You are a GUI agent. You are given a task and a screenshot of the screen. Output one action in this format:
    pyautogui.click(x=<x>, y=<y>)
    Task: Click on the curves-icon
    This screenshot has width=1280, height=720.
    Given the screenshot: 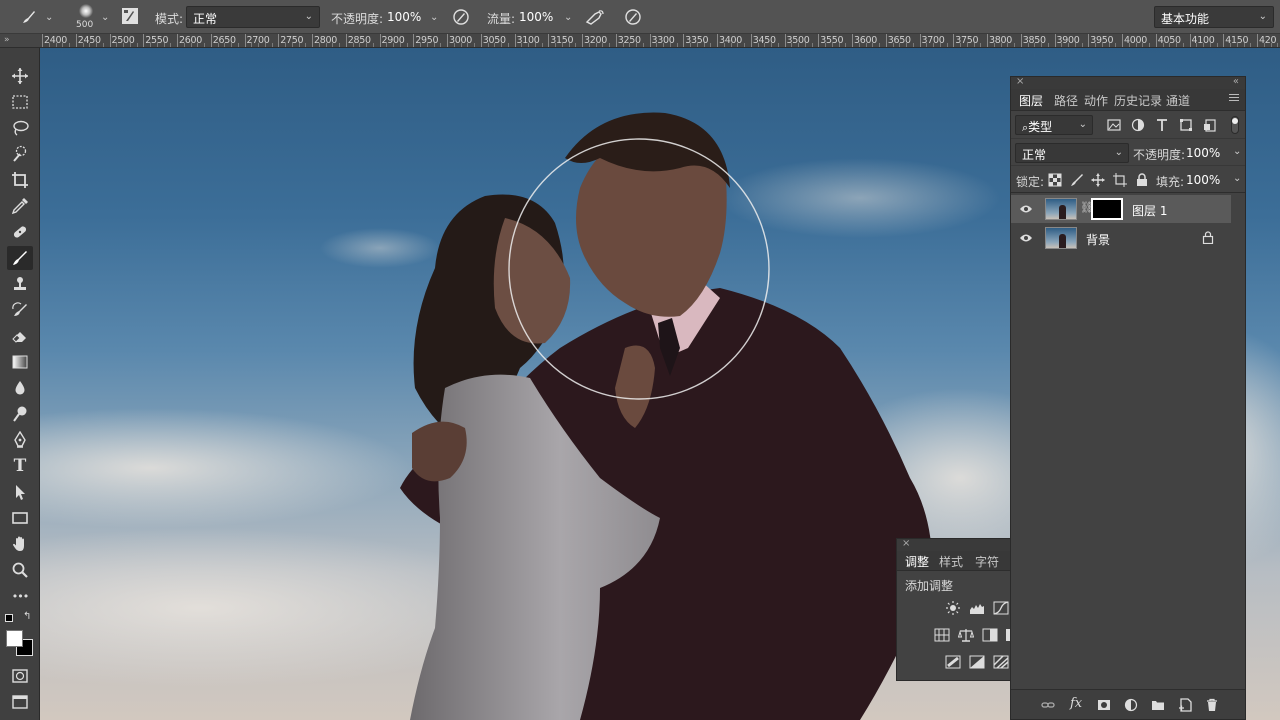 What is the action you would take?
    pyautogui.click(x=1001, y=608)
    